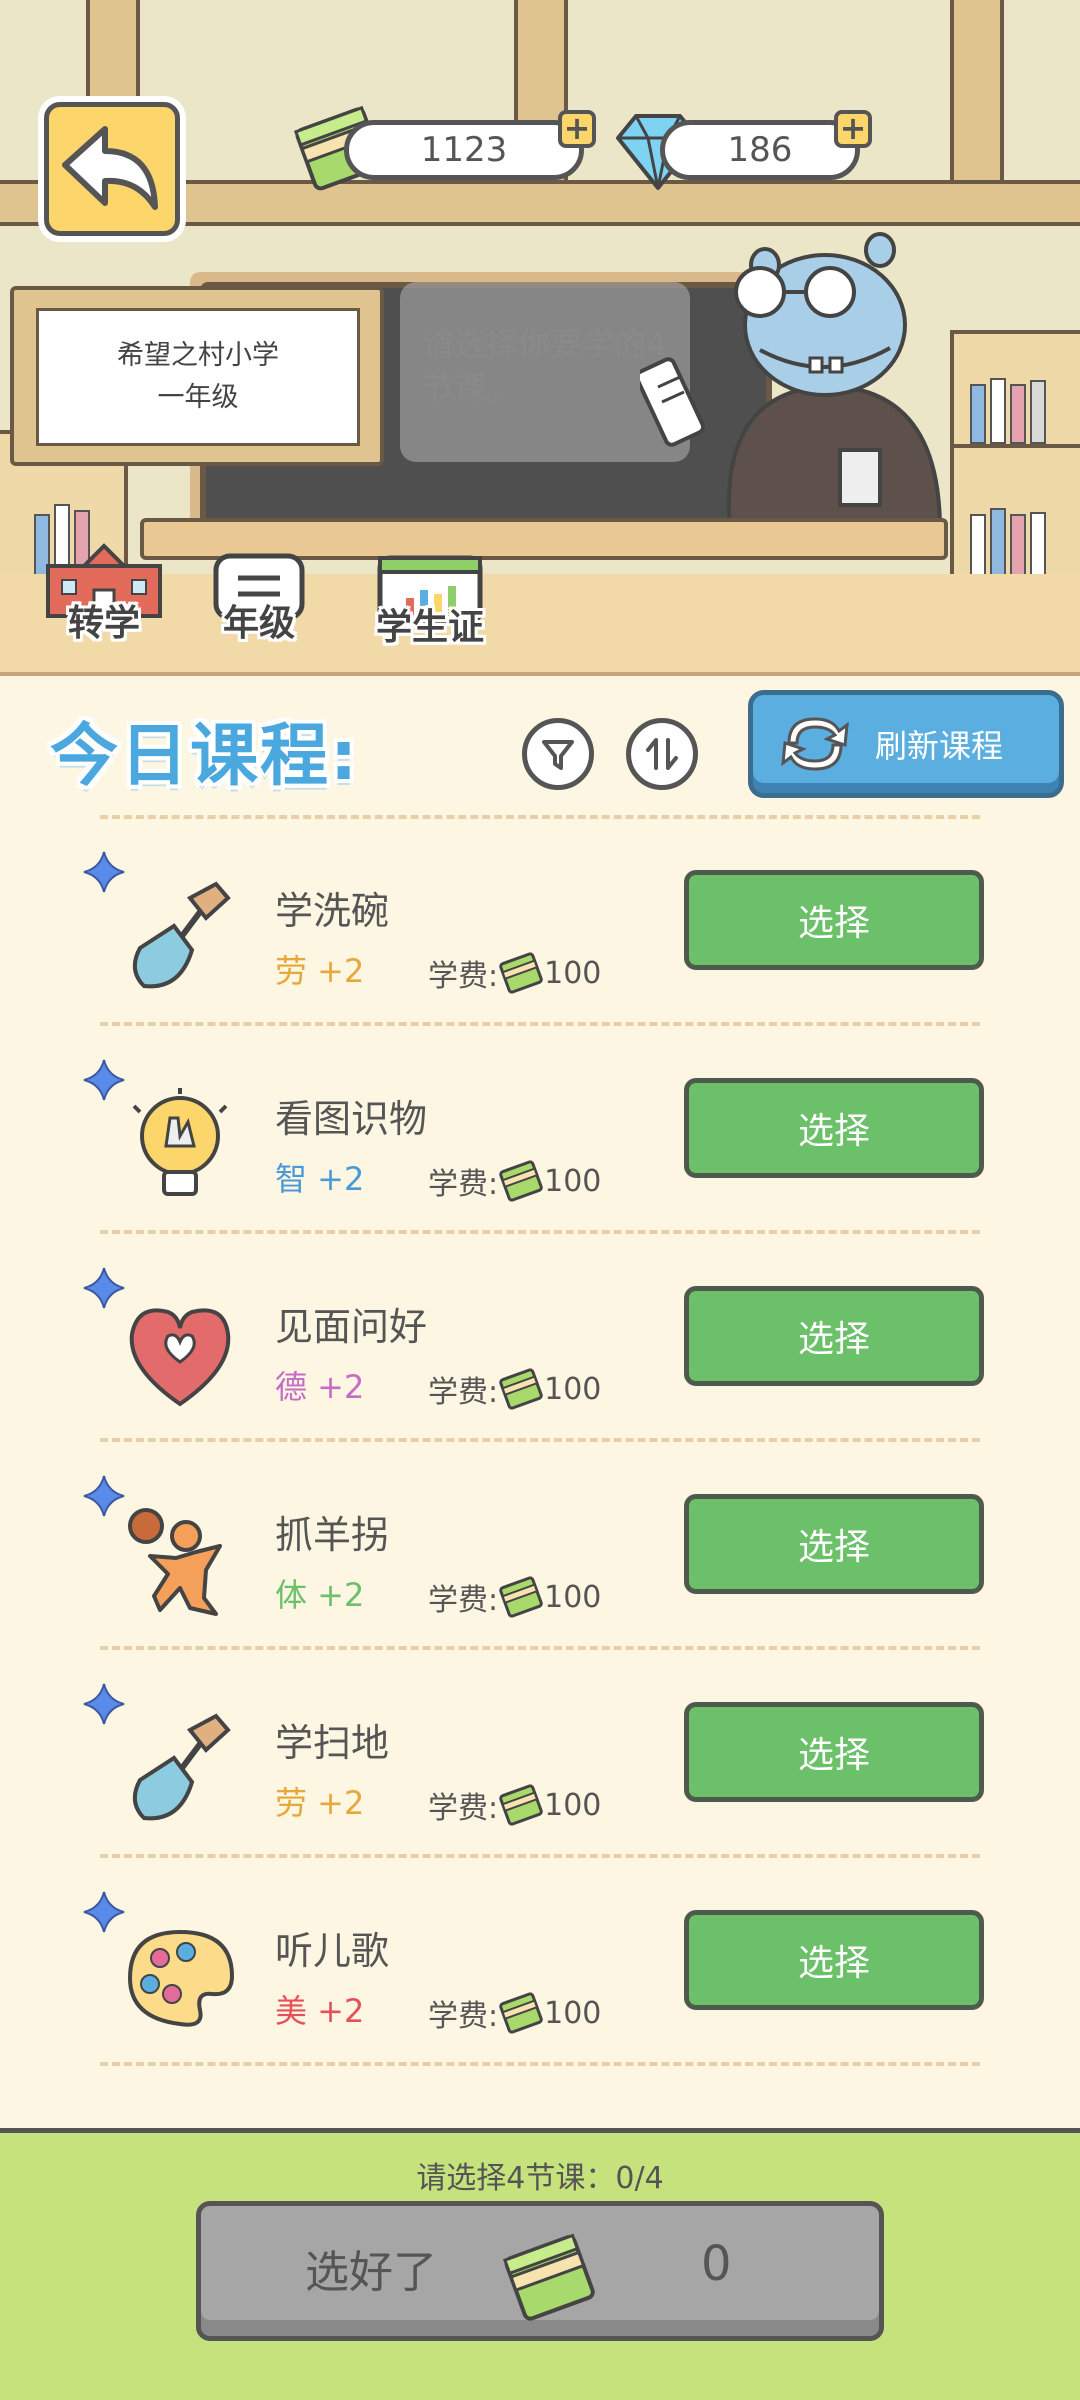  I want to click on diamond-counter: 186, so click(760, 150).